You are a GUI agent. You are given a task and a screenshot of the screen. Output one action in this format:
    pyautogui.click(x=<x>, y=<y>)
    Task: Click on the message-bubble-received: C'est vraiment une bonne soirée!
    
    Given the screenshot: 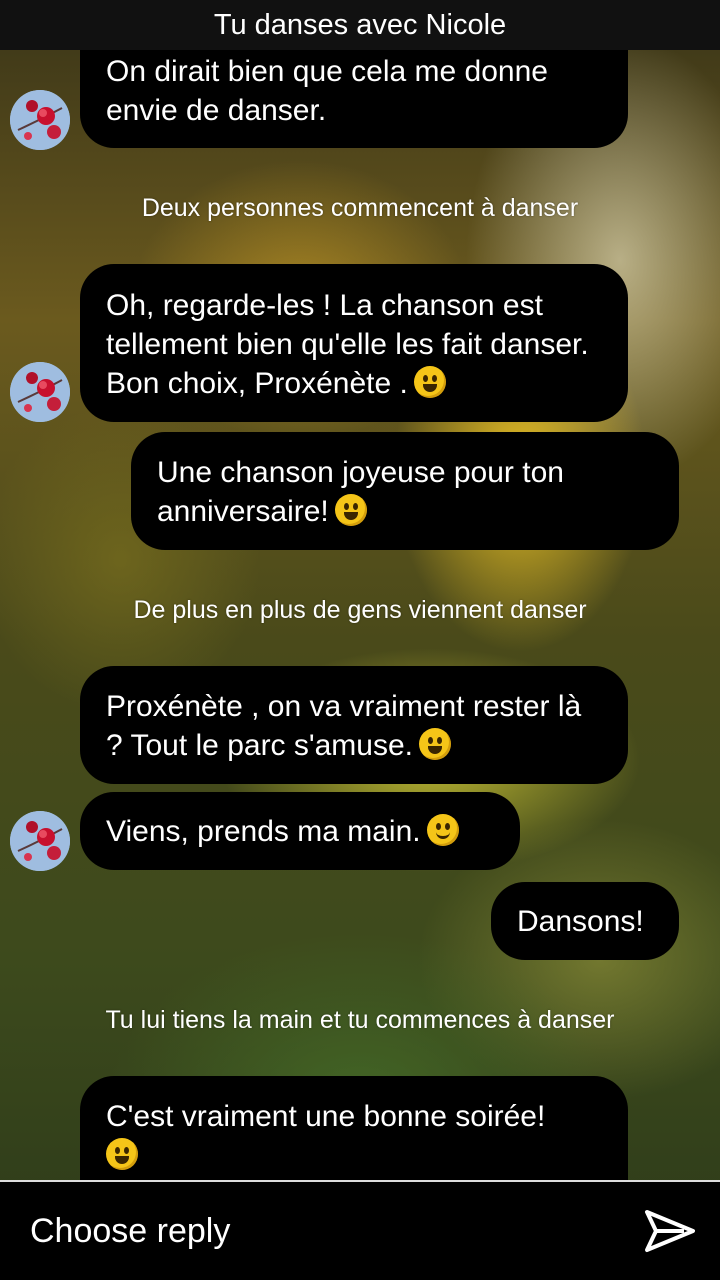 What is the action you would take?
    pyautogui.click(x=354, y=1128)
    